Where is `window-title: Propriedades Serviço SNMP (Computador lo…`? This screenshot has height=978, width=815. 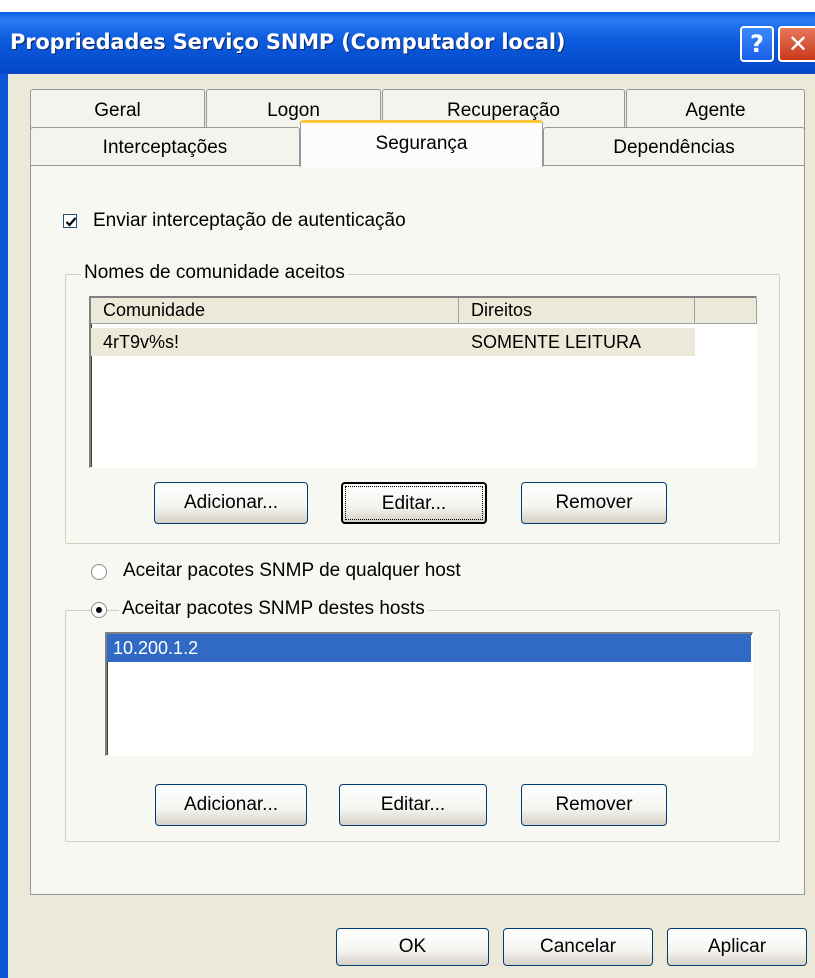
window-title: Propriedades Serviço SNMP (Computador lo… is located at coordinates (288, 42).